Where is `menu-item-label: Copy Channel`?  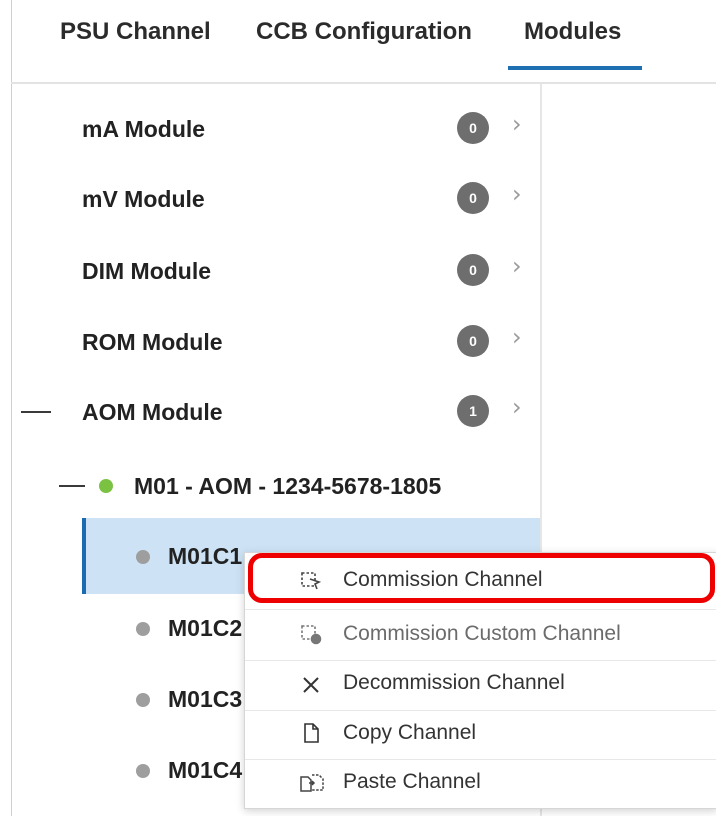 menu-item-label: Copy Channel is located at coordinates (410, 732).